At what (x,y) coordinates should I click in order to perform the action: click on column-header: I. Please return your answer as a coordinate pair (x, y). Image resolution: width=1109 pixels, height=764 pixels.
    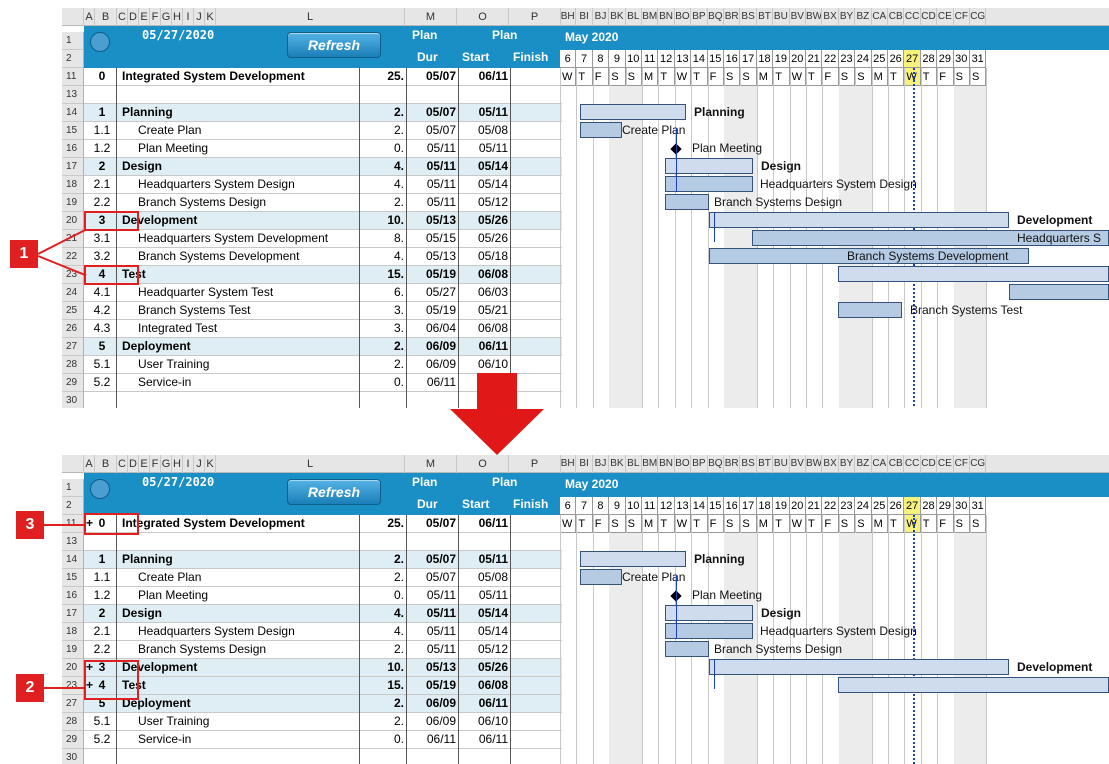
    Looking at the image, I should click on (188, 17).